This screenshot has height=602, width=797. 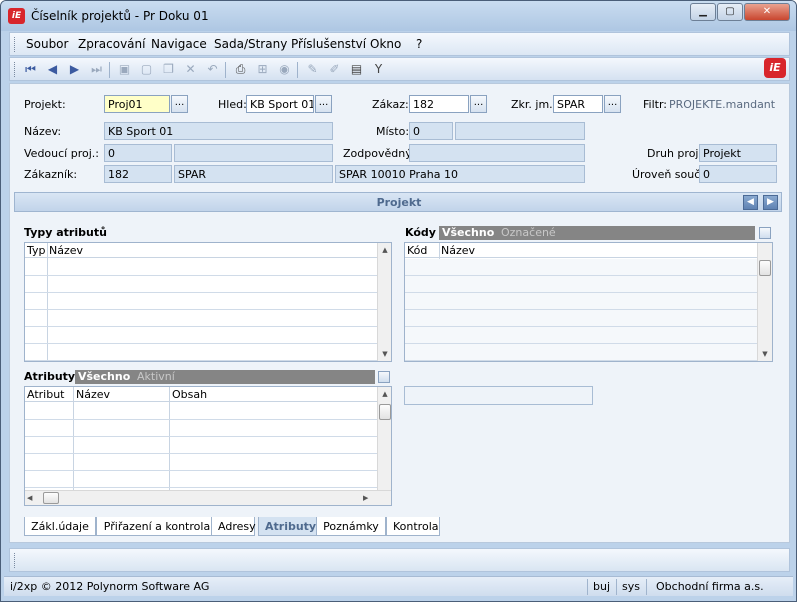 I want to click on projekt-field: Proj01, so click(x=137, y=104).